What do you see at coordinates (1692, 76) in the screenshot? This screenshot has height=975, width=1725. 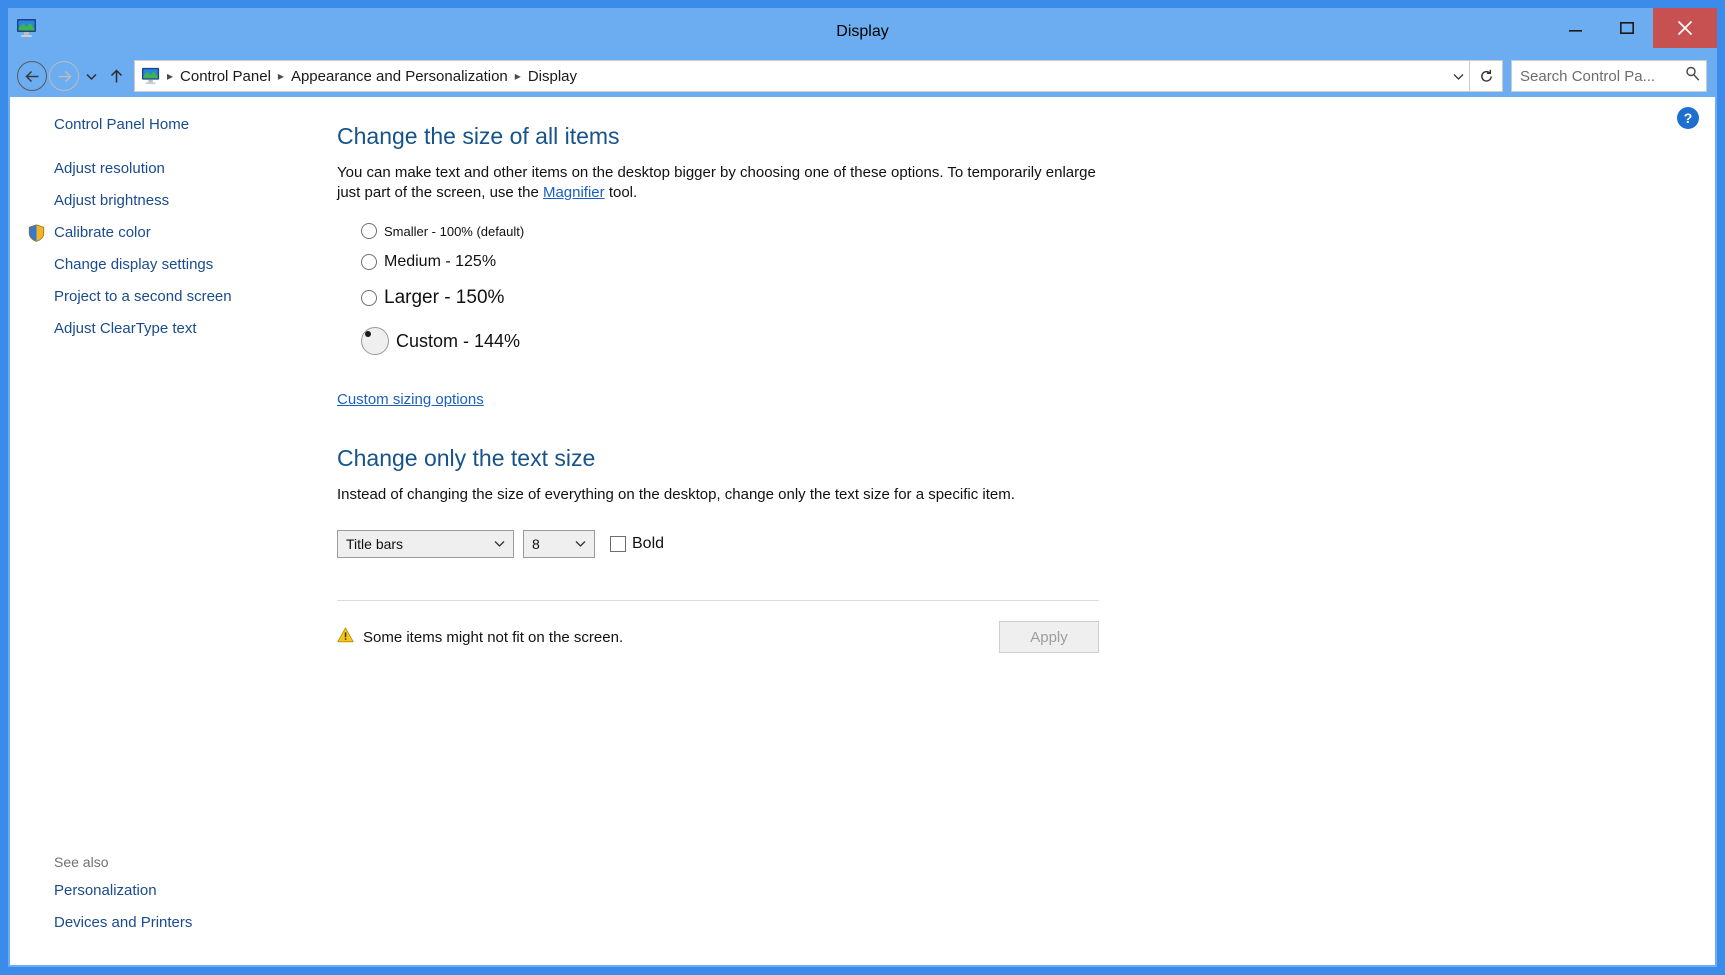 I see `search-icon` at bounding box center [1692, 76].